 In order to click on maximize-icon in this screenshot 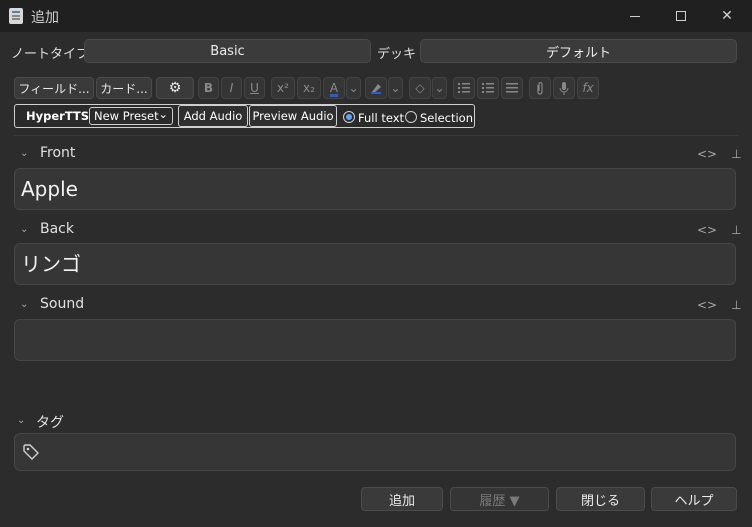, I will do `click(681, 16)`.